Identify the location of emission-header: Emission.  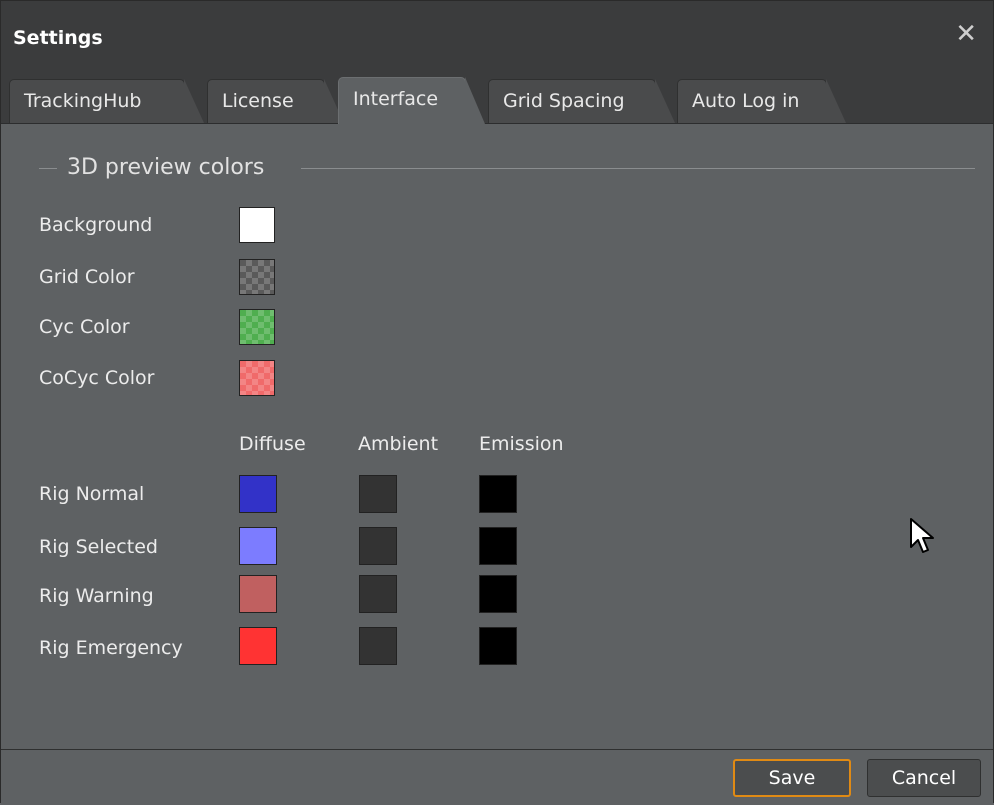
(521, 444).